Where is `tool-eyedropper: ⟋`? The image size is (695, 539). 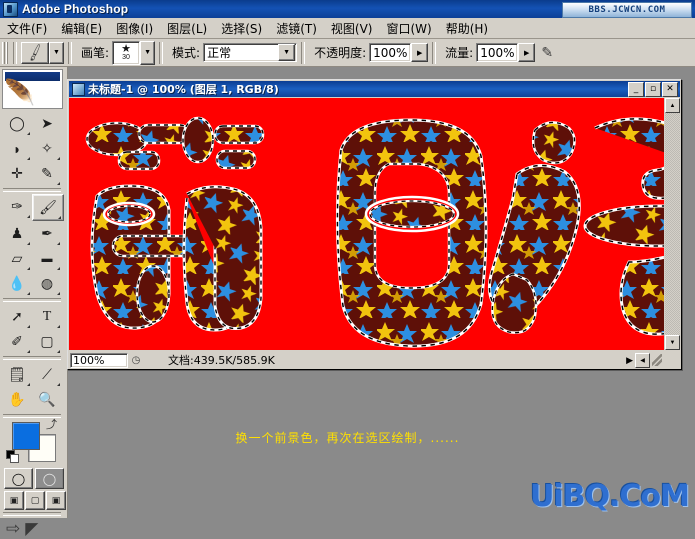 tool-eyedropper: ⟋ is located at coordinates (47, 374).